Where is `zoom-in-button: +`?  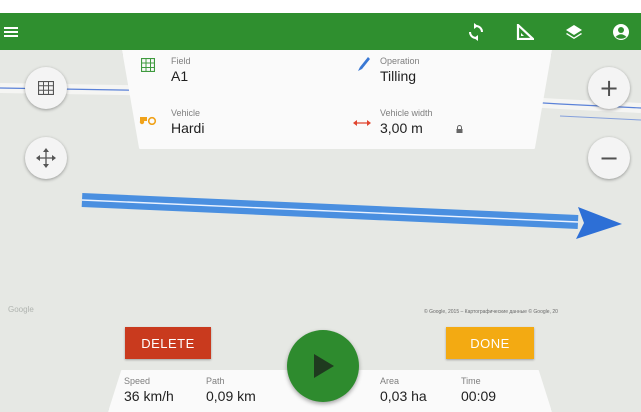
zoom-in-button: + is located at coordinates (609, 88).